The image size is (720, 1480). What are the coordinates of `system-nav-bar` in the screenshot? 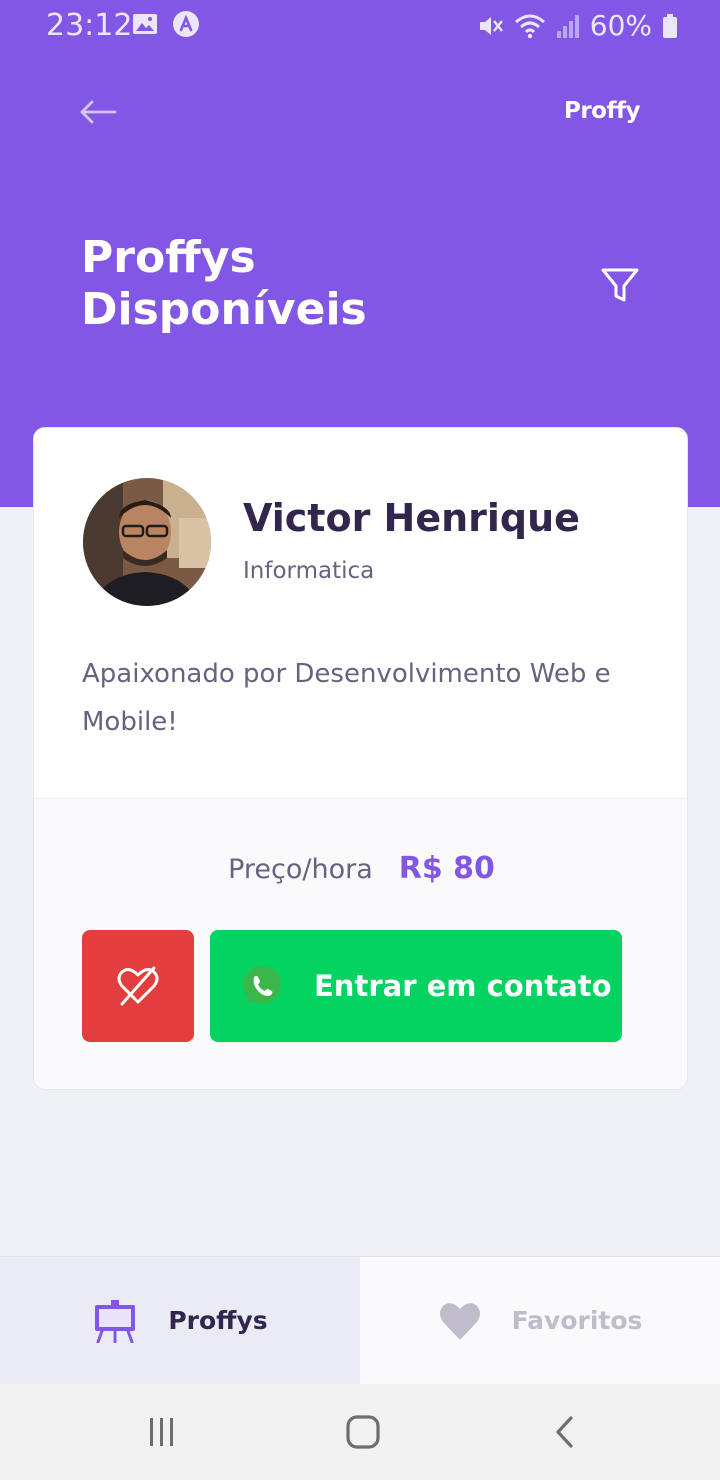 It's located at (360, 1432).